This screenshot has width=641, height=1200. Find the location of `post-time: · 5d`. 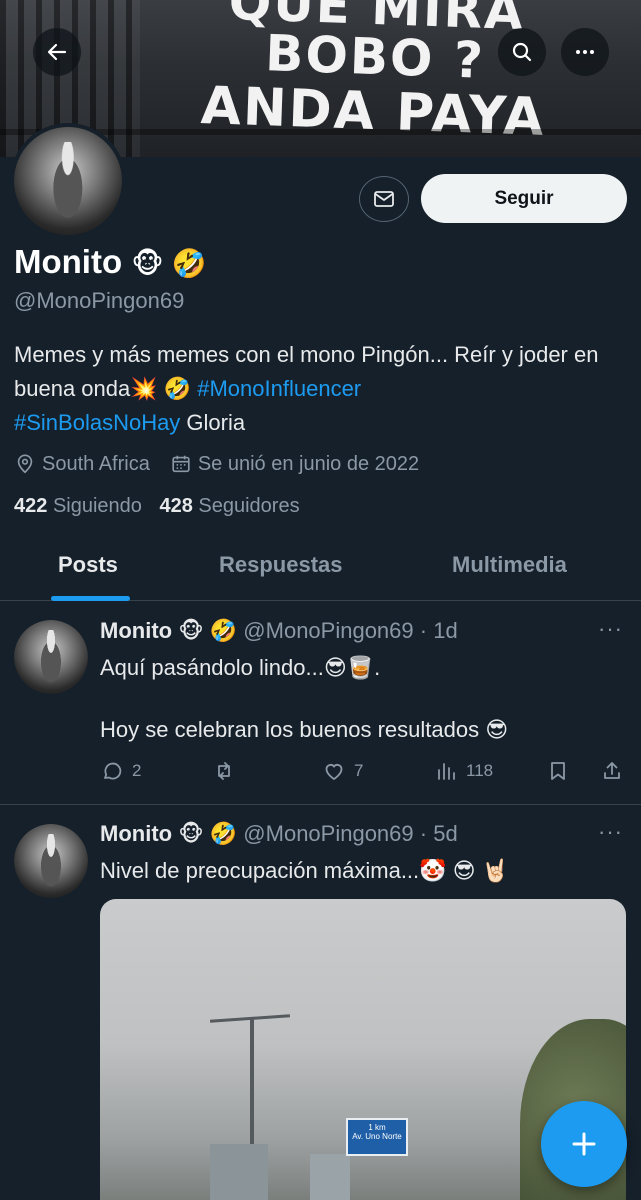

post-time: · 5d is located at coordinates (439, 833).